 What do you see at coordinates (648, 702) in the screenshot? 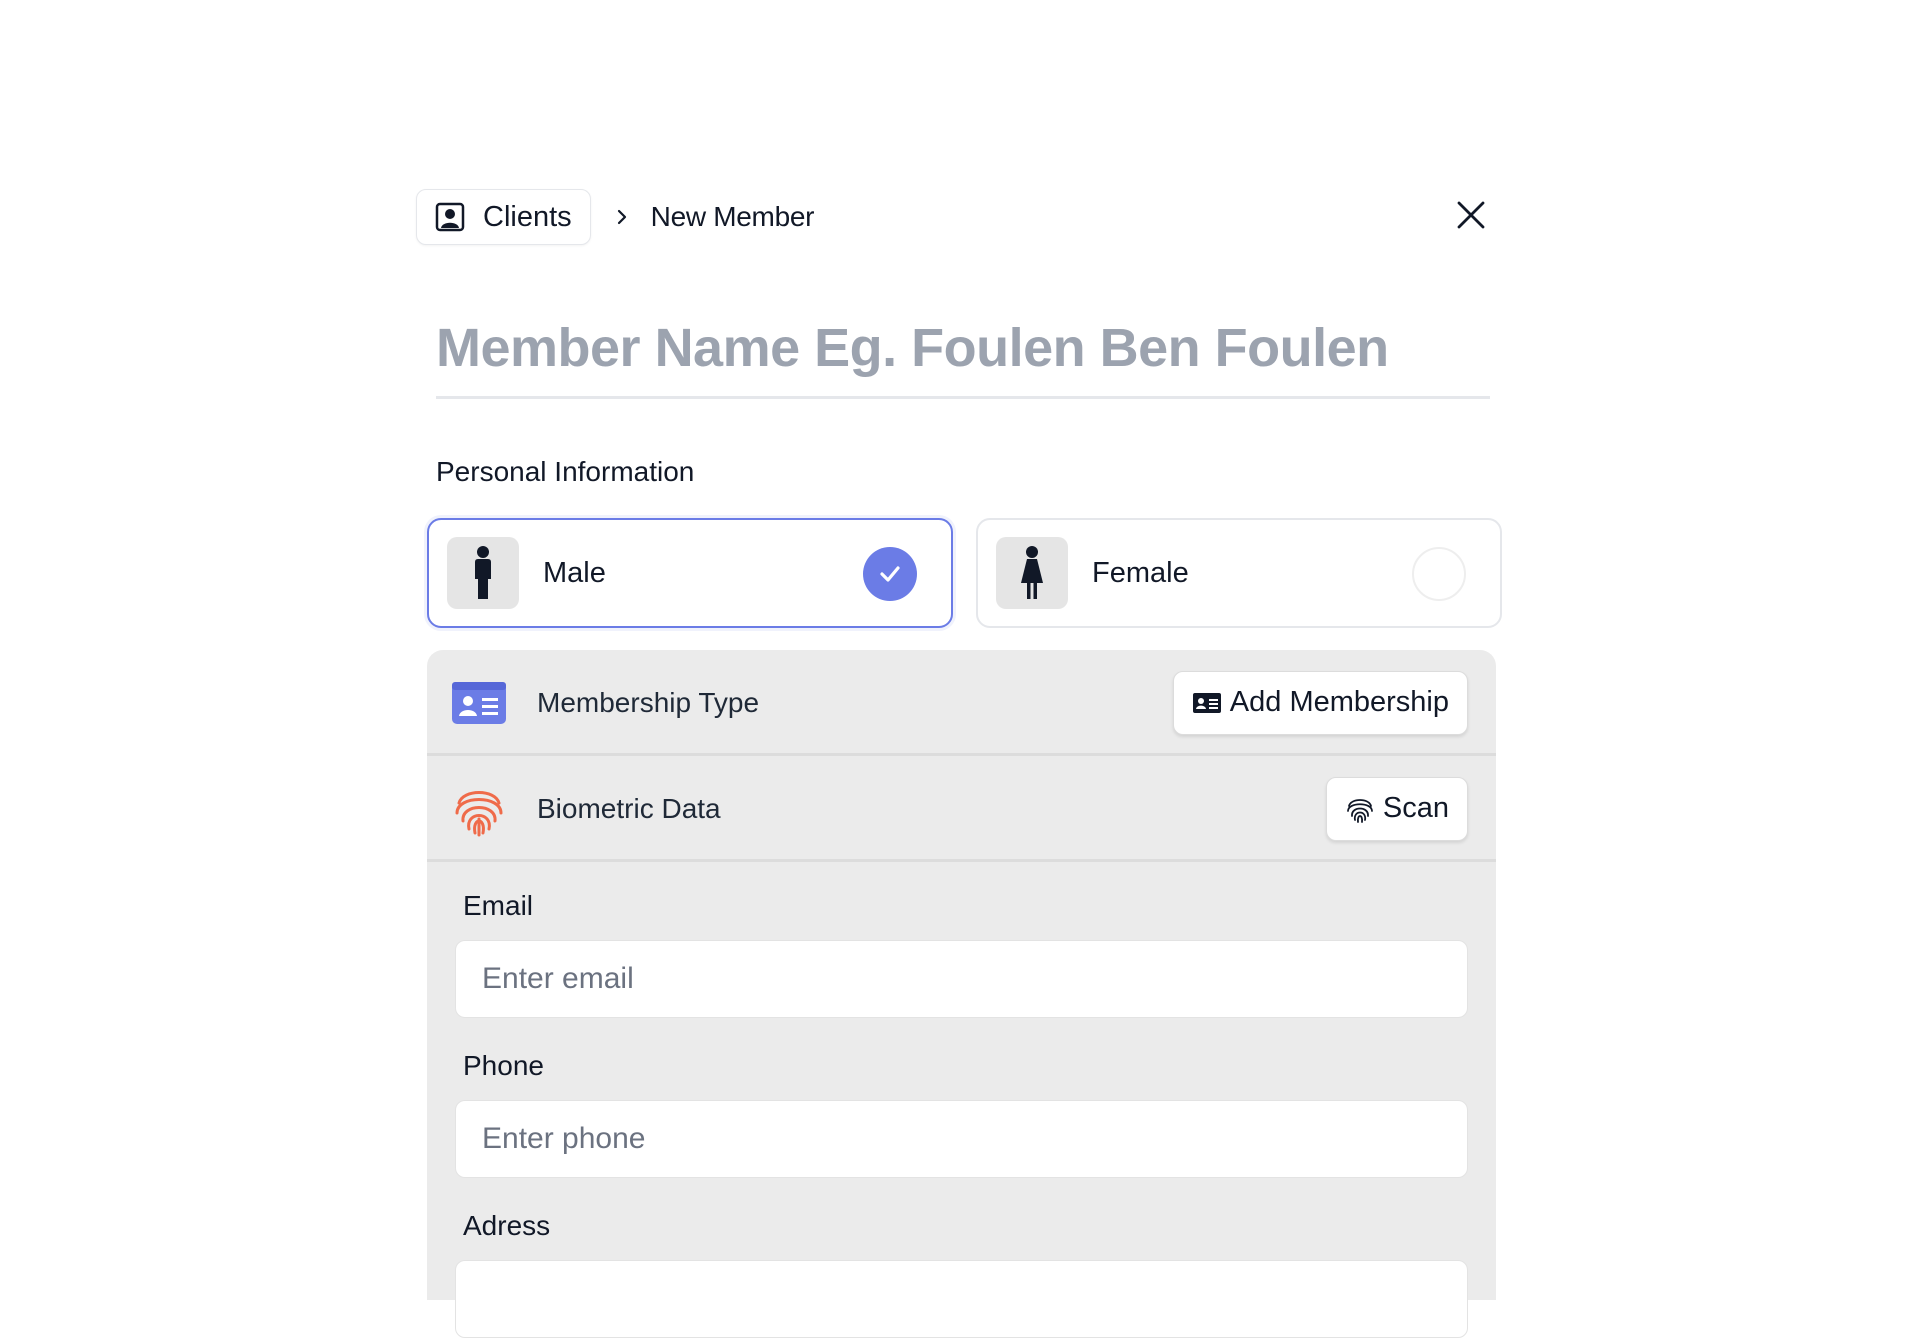
I see `membership-type-label: Membership Type` at bounding box center [648, 702].